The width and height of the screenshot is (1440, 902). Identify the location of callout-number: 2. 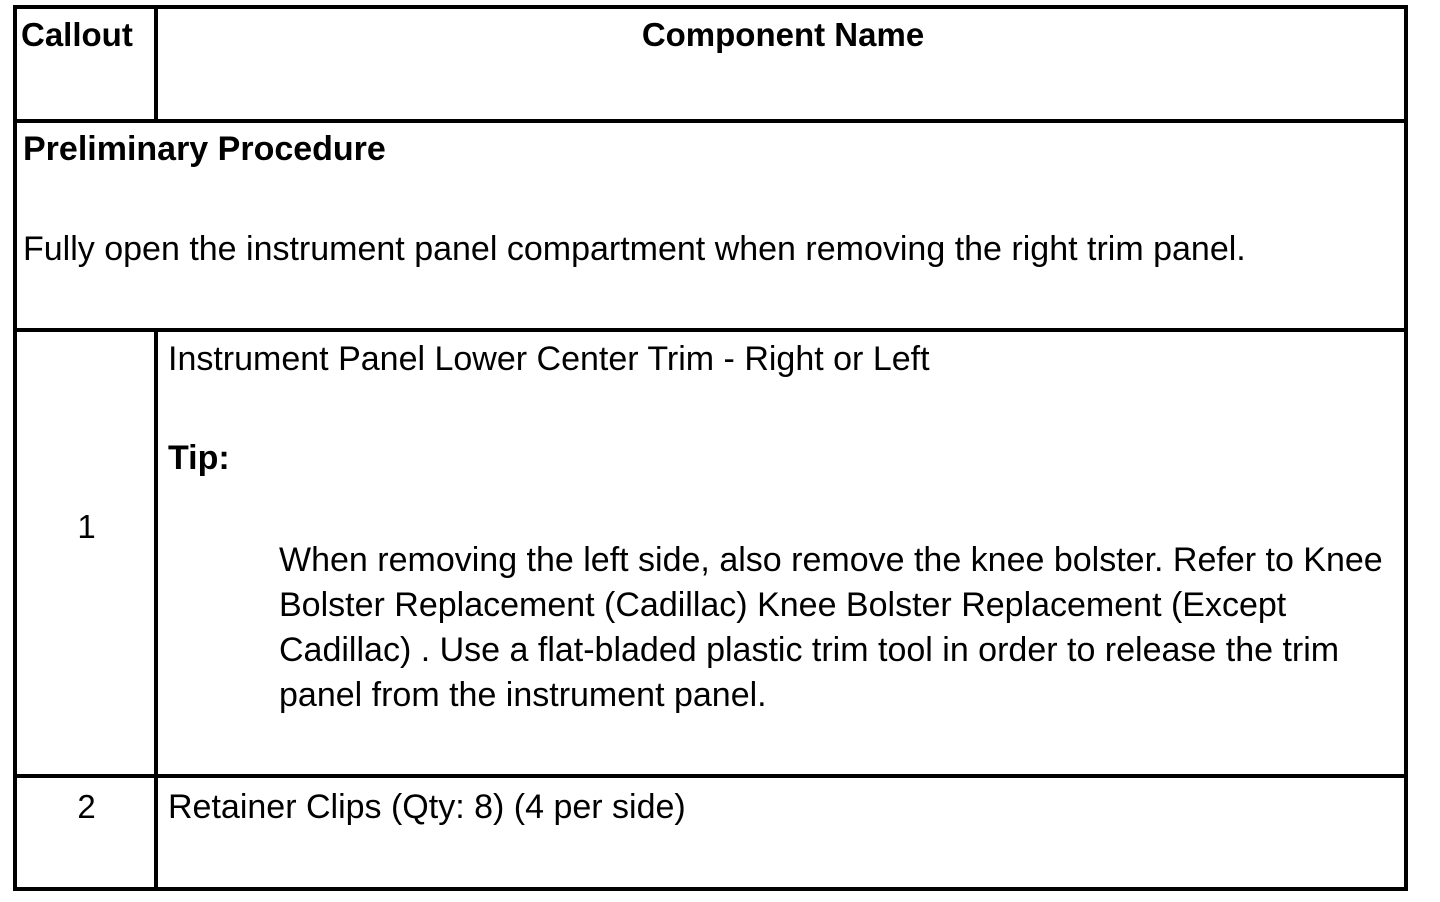
(86, 806).